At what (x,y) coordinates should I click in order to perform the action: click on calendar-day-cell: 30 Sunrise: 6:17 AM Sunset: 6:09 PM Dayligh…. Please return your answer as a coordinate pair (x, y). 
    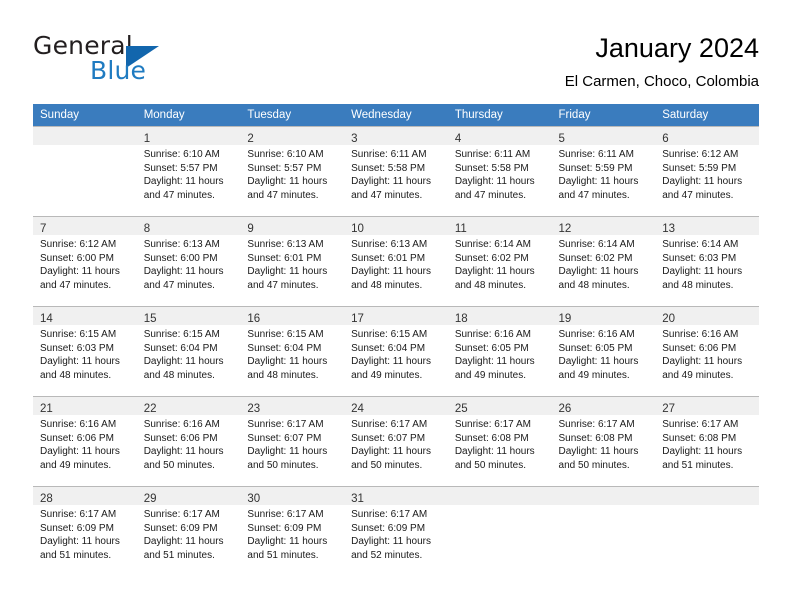
    Looking at the image, I should click on (292, 531).